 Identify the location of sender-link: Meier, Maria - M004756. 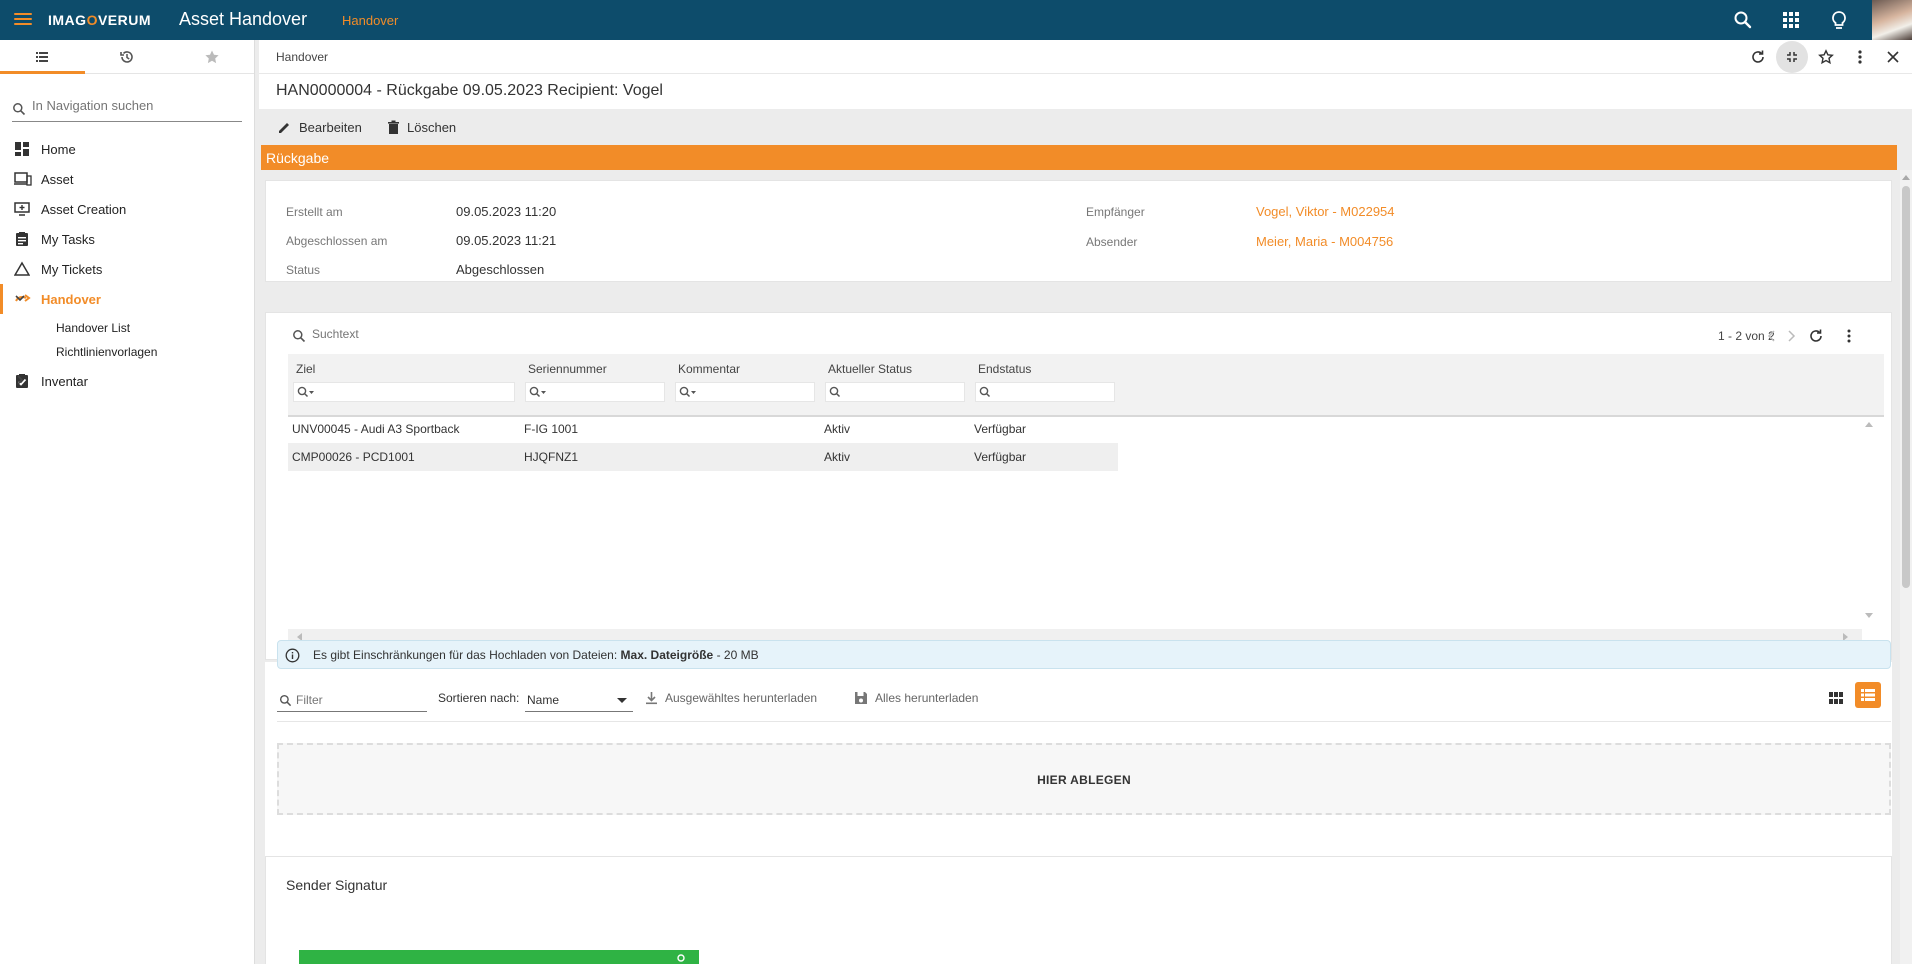
(1324, 241).